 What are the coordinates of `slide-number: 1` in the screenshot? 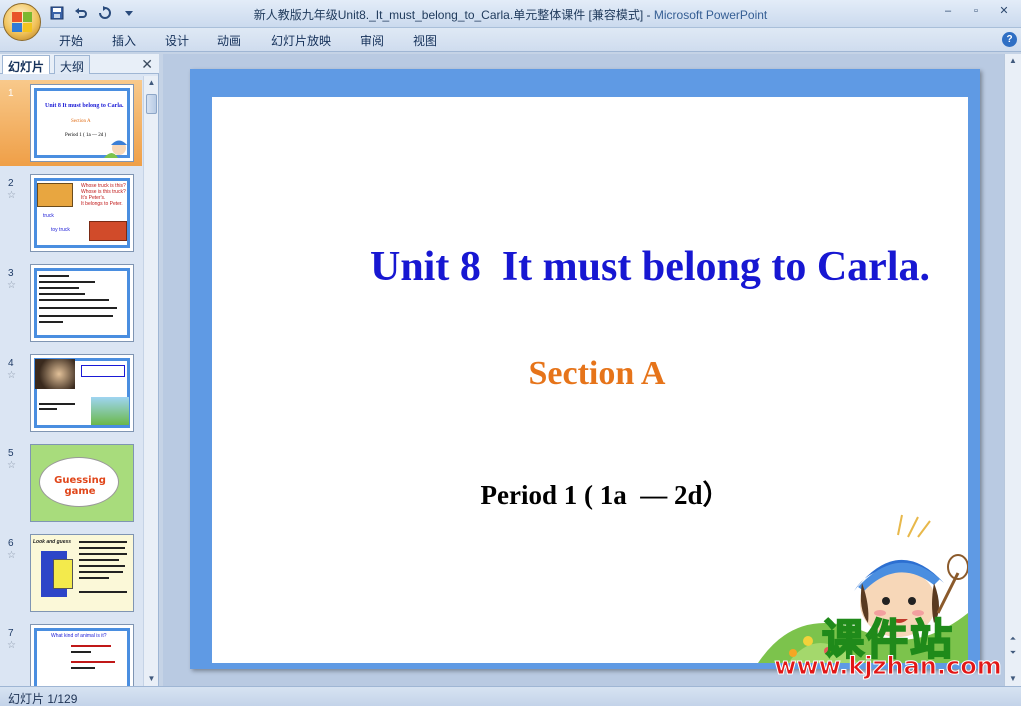 It's located at (11, 93).